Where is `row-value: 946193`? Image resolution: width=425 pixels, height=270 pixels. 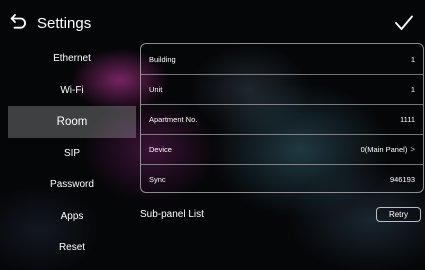
row-value: 946193 is located at coordinates (402, 179).